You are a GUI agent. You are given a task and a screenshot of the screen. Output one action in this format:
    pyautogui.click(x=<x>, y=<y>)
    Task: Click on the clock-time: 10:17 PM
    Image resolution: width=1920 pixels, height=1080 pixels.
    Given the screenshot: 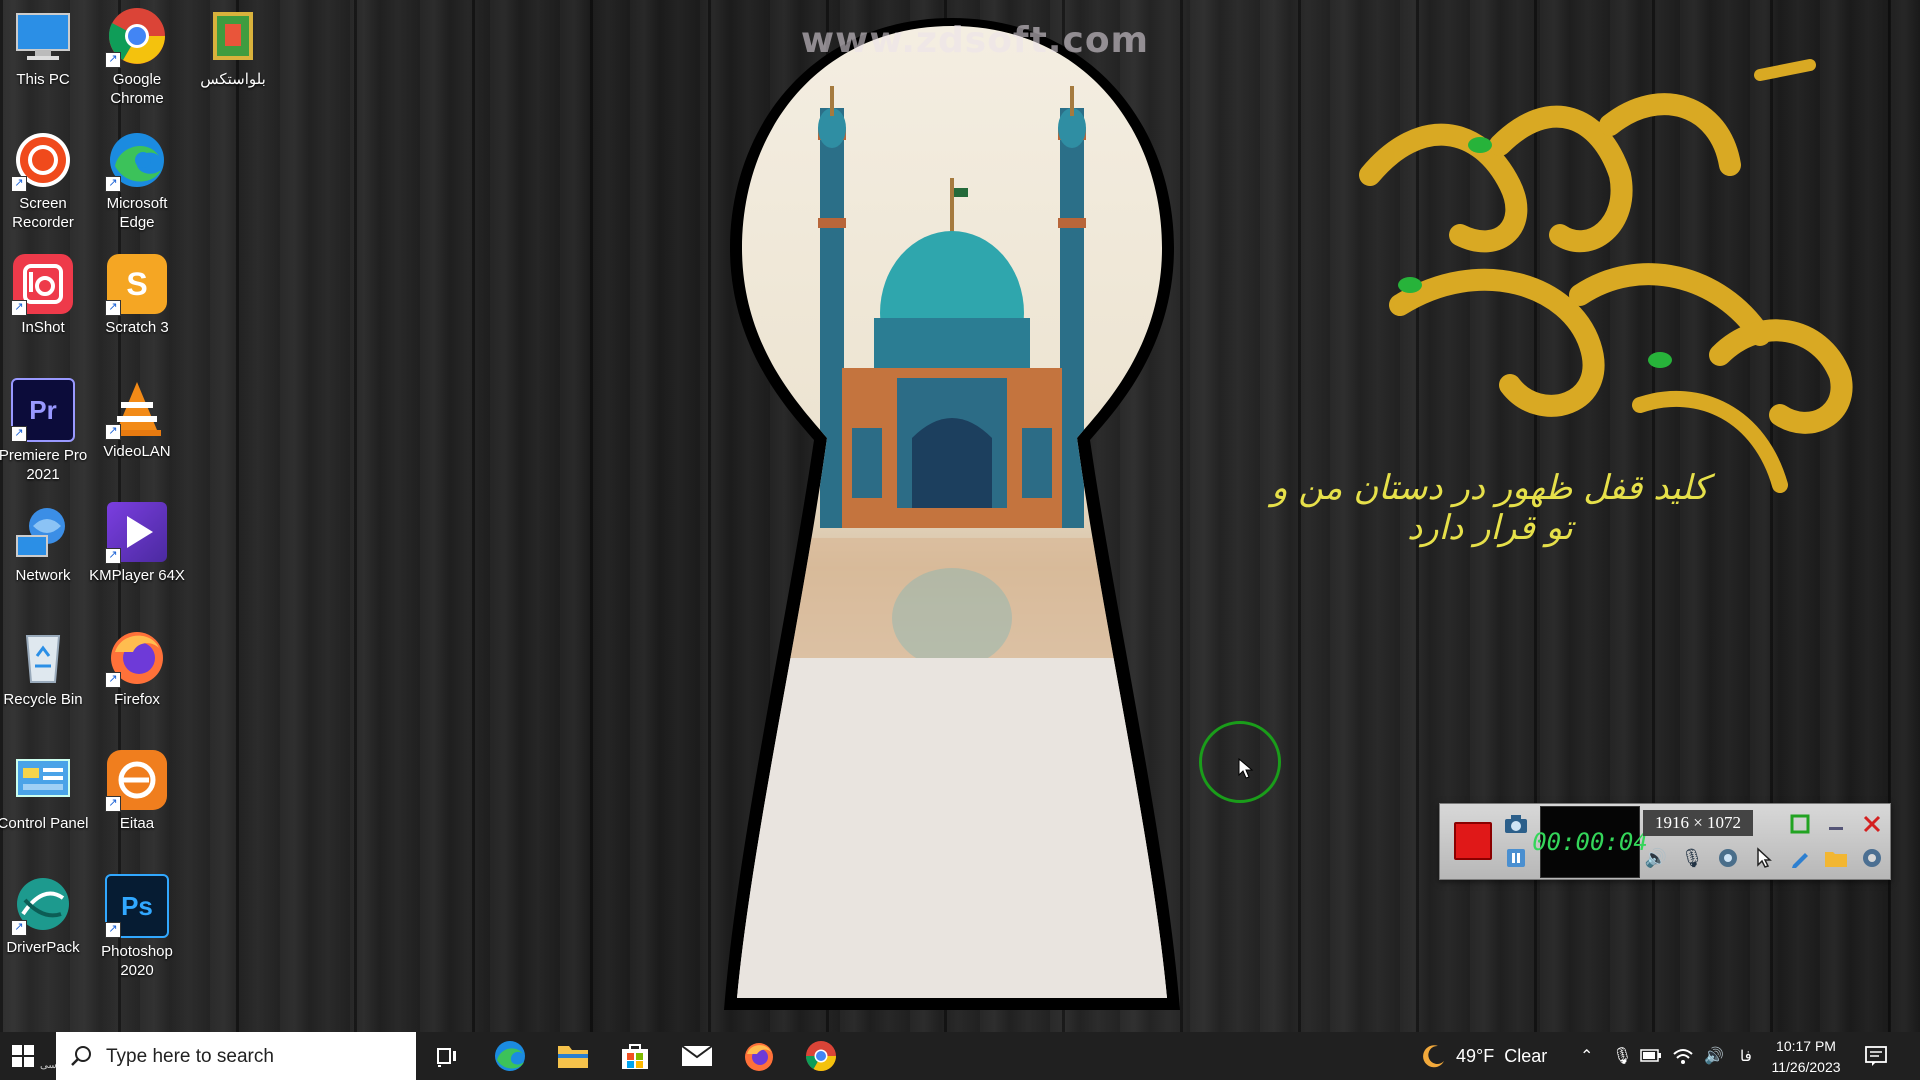 What is the action you would take?
    pyautogui.click(x=1806, y=1046)
    